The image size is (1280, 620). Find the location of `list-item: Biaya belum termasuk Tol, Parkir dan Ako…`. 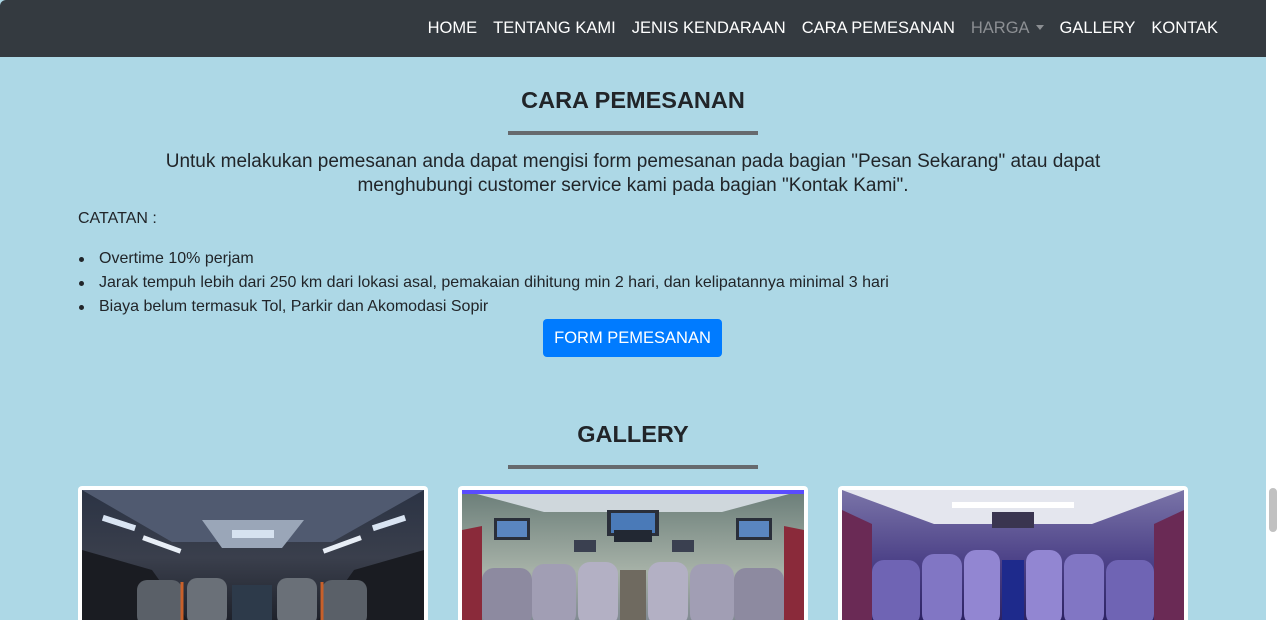

list-item: Biaya belum termasuk Tol, Parkir dan Ako… is located at coordinates (483, 307).